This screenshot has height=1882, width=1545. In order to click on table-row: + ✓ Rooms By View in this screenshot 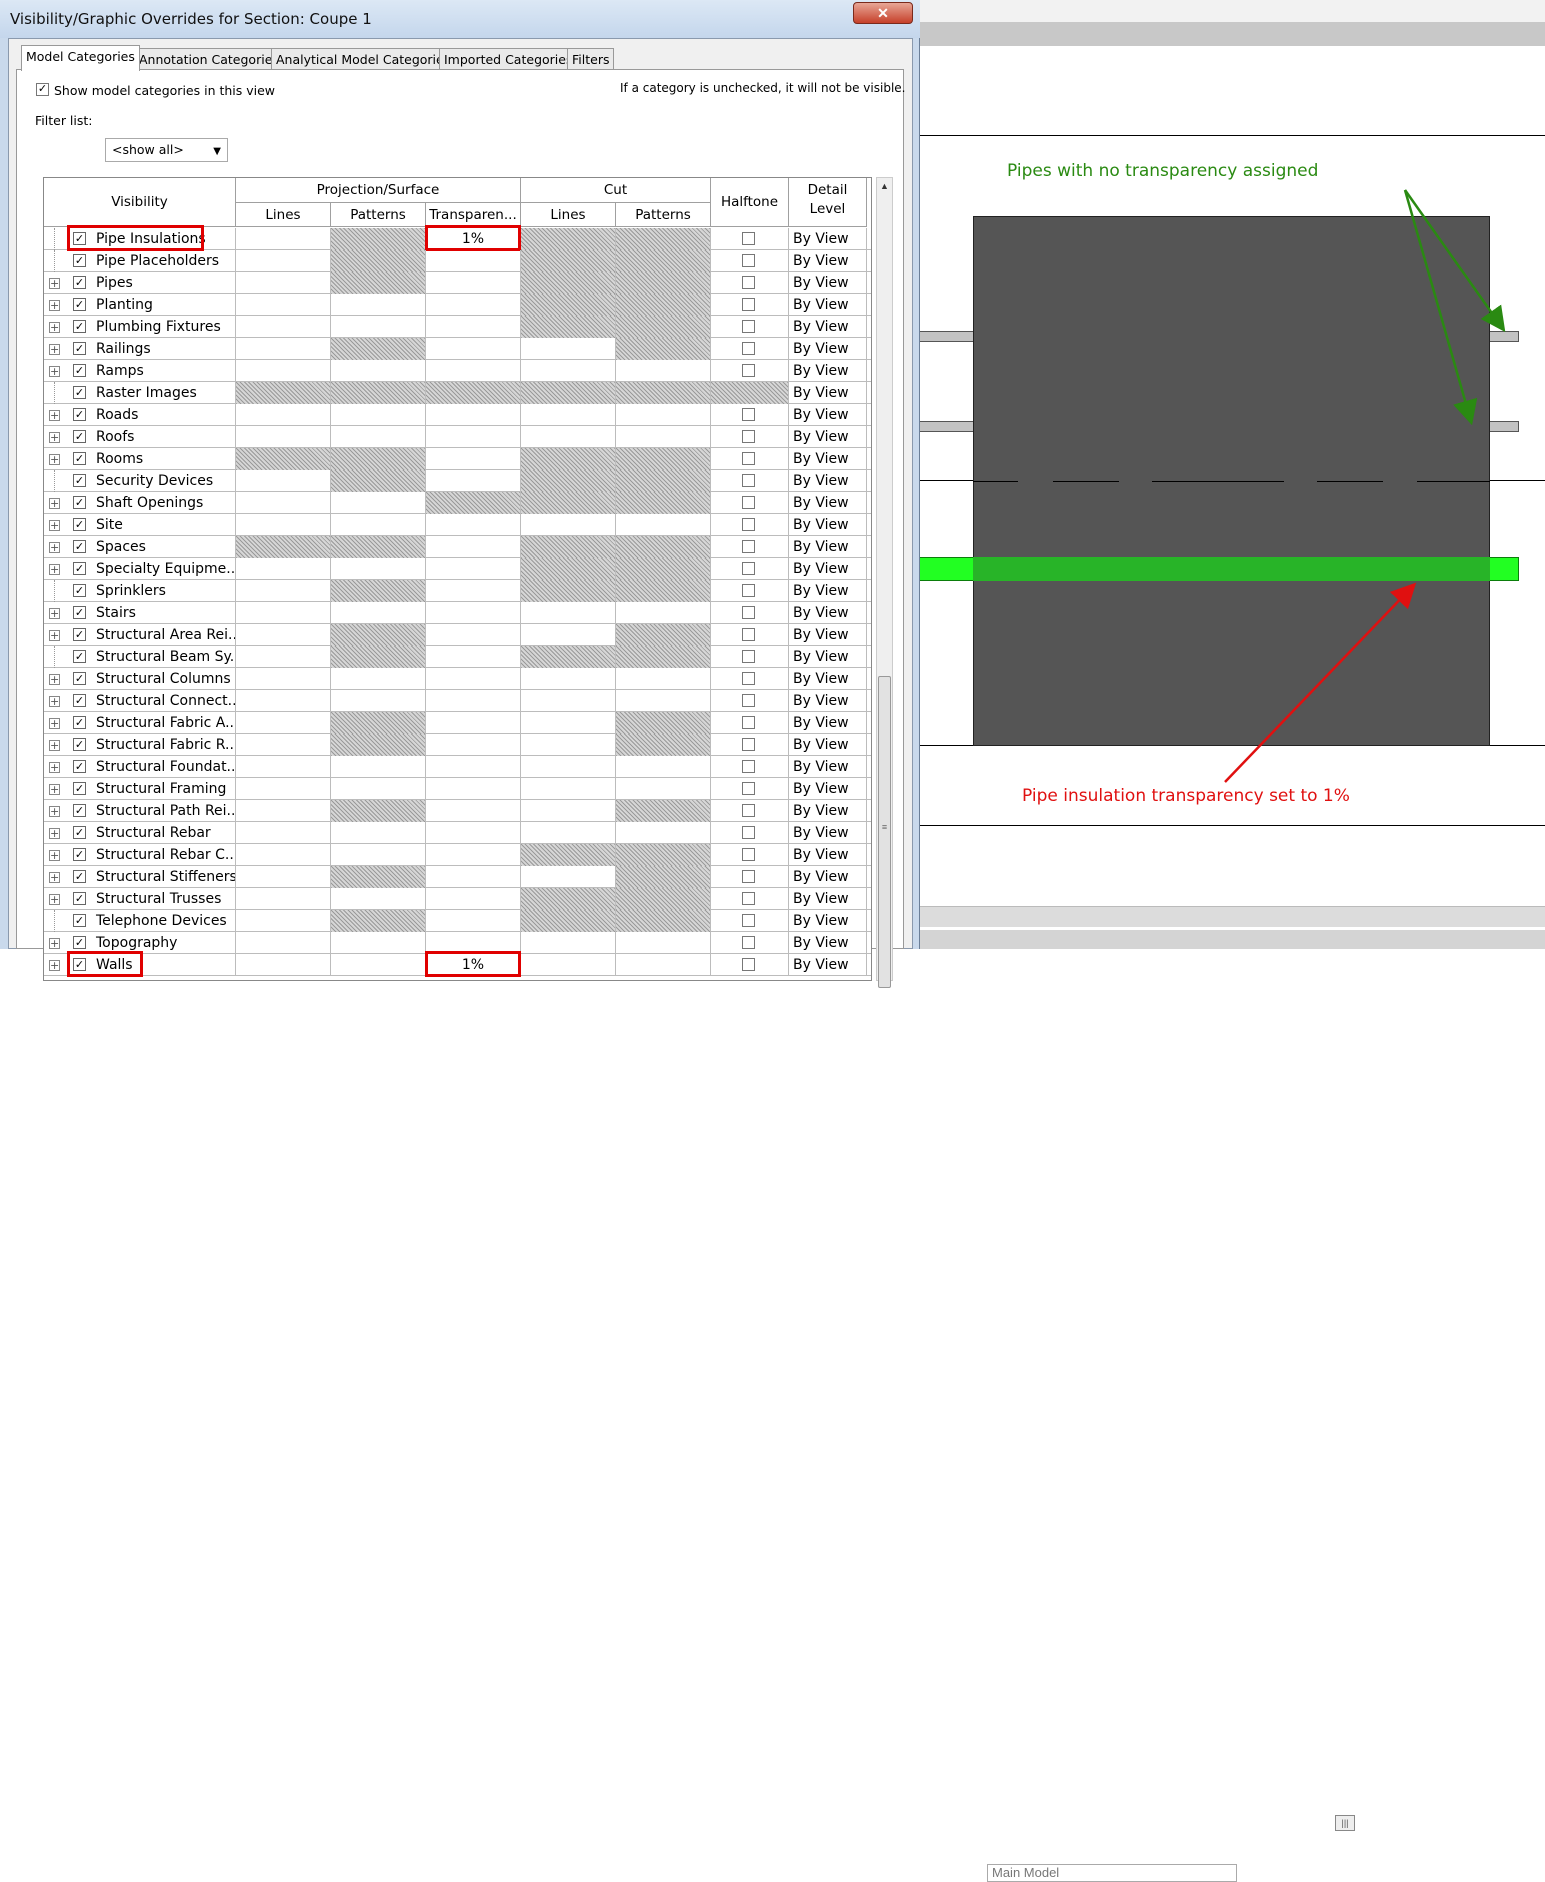, I will do `click(457, 459)`.